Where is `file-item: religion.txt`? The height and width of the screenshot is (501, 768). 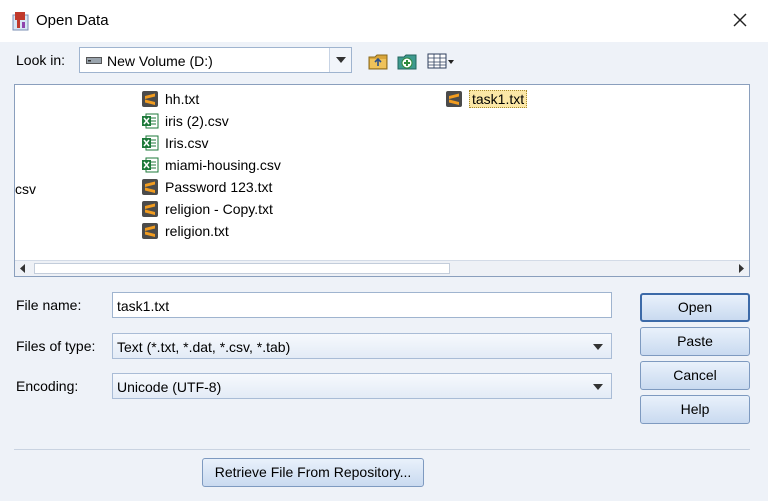 file-item: religion.txt is located at coordinates (185, 231).